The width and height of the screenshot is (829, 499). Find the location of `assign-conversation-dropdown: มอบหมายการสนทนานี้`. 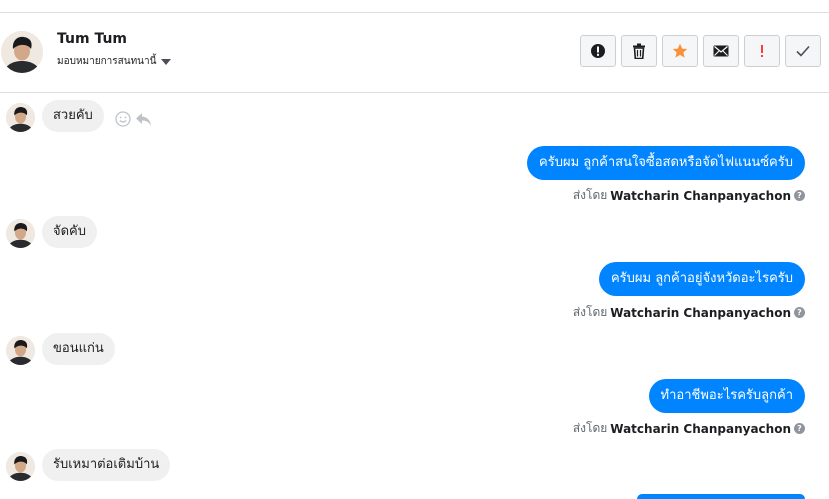

assign-conversation-dropdown: มอบหมายการสนทนานี้ is located at coordinates (114, 61).